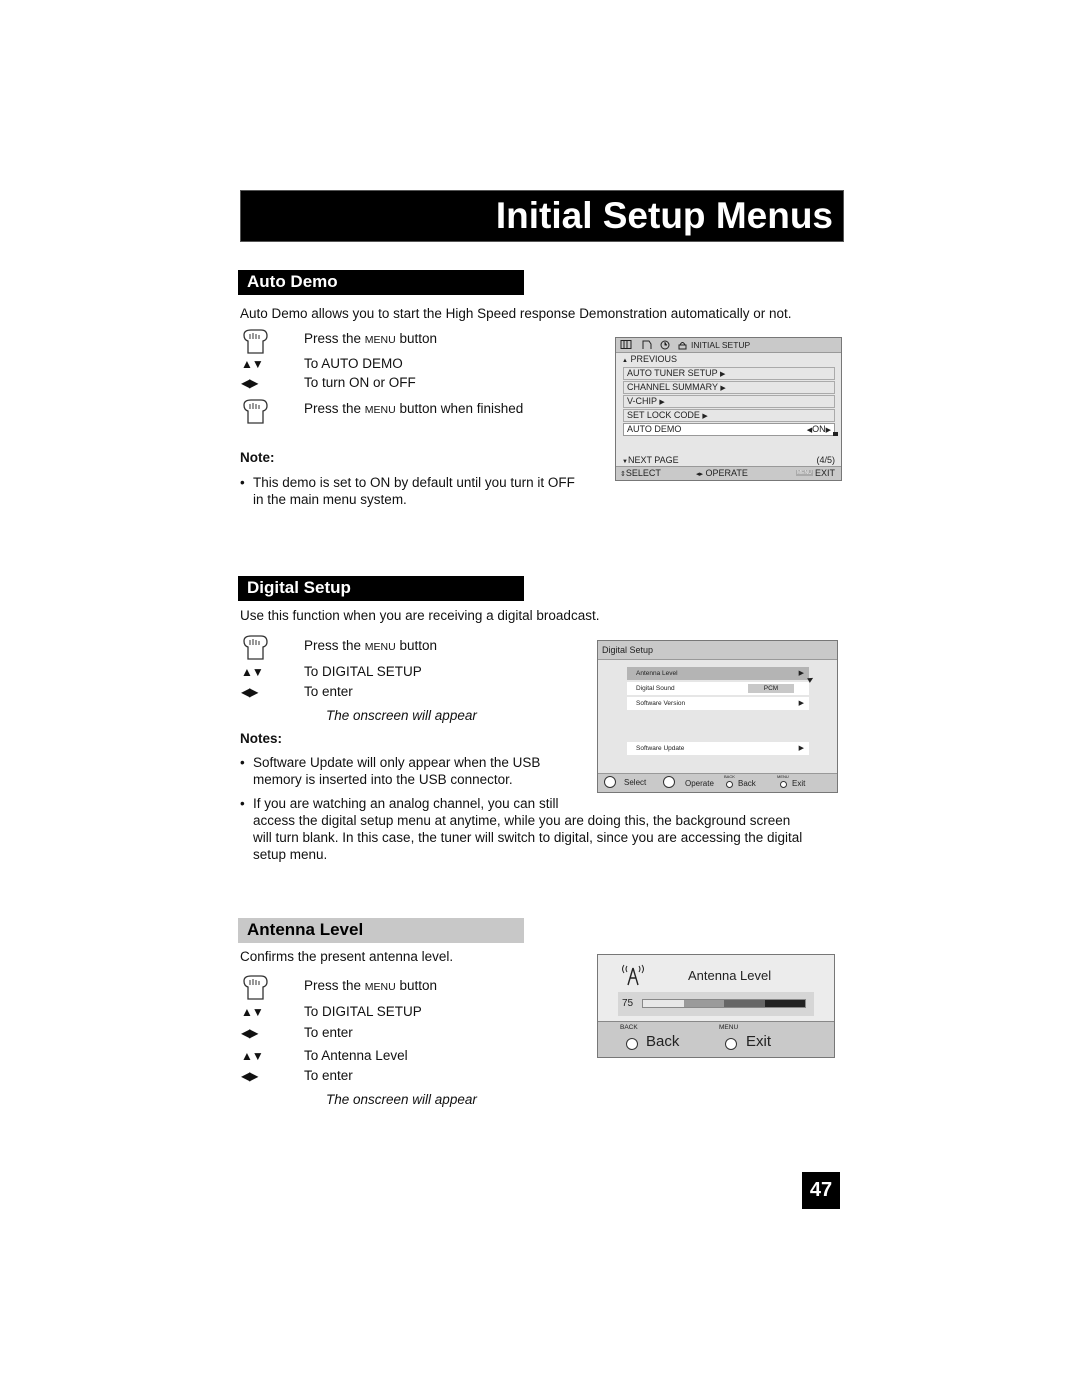 The width and height of the screenshot is (1080, 1397). I want to click on level-panel: 75, so click(716, 1004).